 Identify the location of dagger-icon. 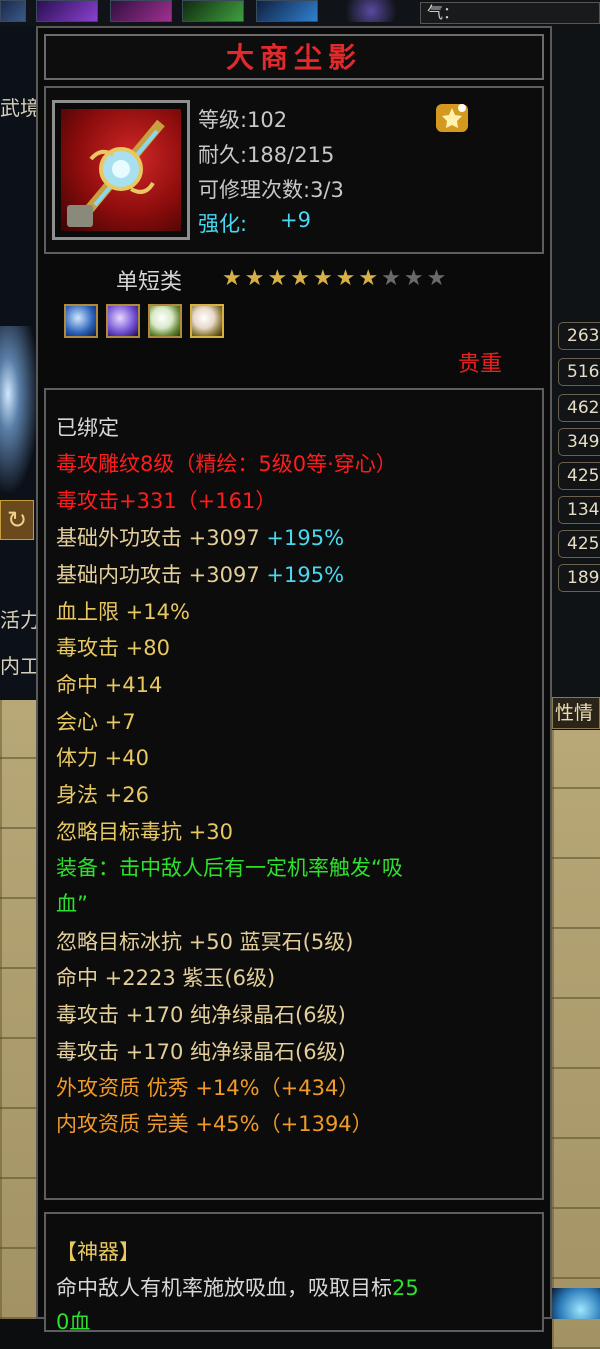
(121, 170).